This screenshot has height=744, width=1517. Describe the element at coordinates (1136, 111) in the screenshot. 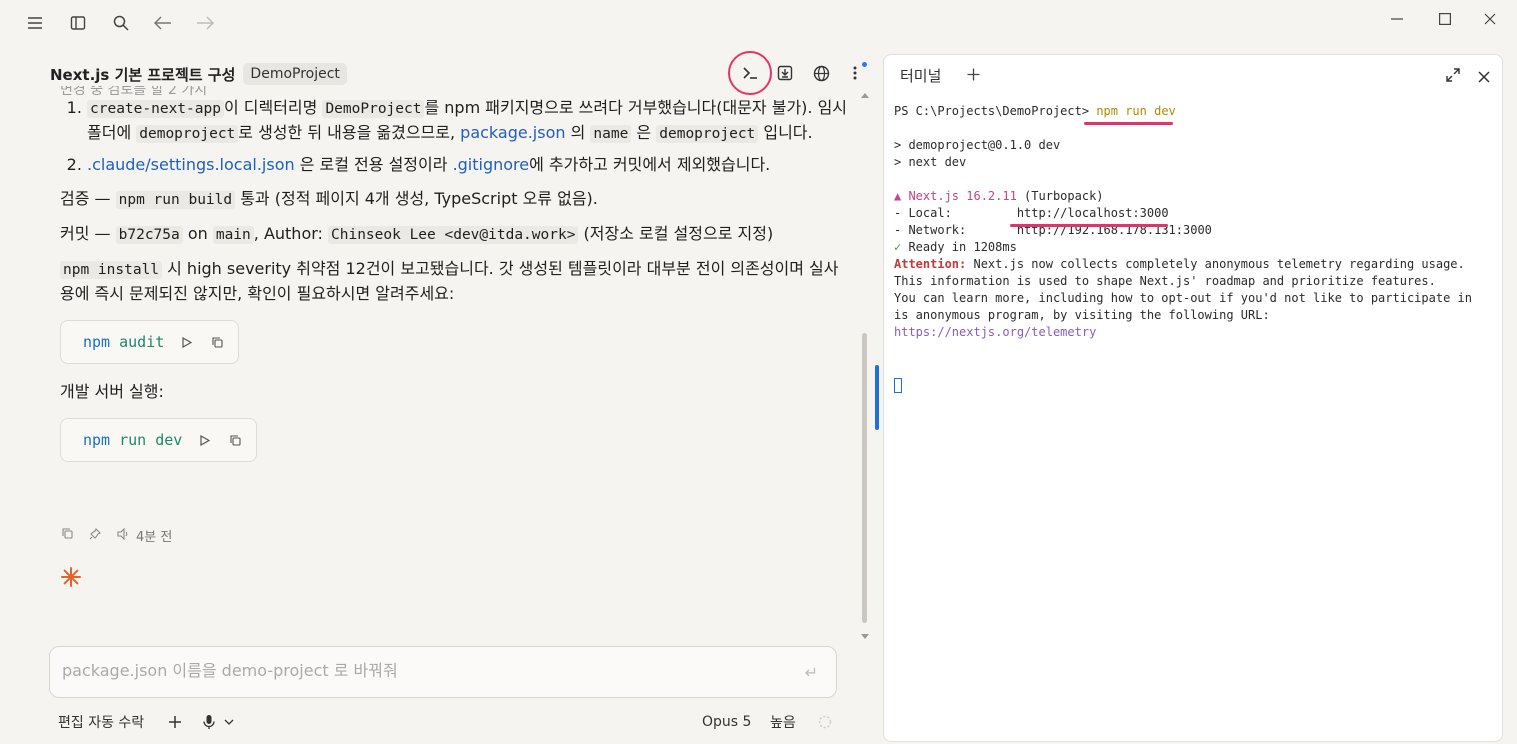

I see `terminal-command: npm run dev` at that location.